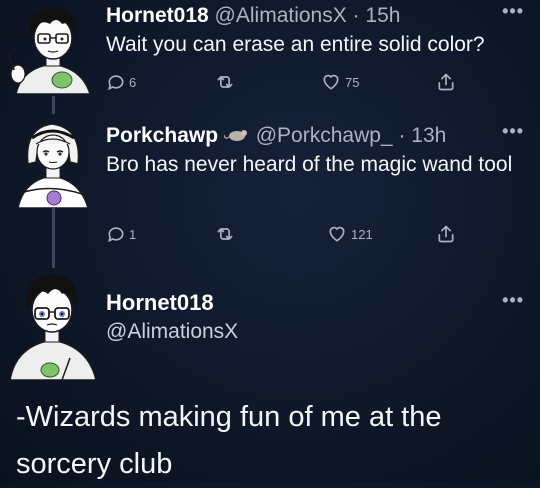 The height and width of the screenshot is (488, 540). Describe the element at coordinates (323, 317) in the screenshot. I see `main-tweet-header: Hornet018 @AlimationsX •••` at that location.